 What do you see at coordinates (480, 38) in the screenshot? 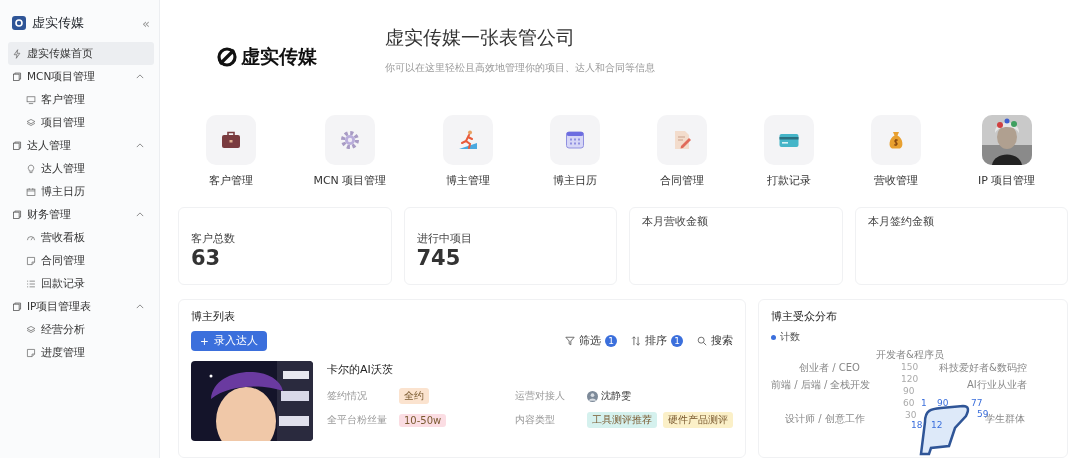
I see `page-title: 虚实传媒一张表管公司` at bounding box center [480, 38].